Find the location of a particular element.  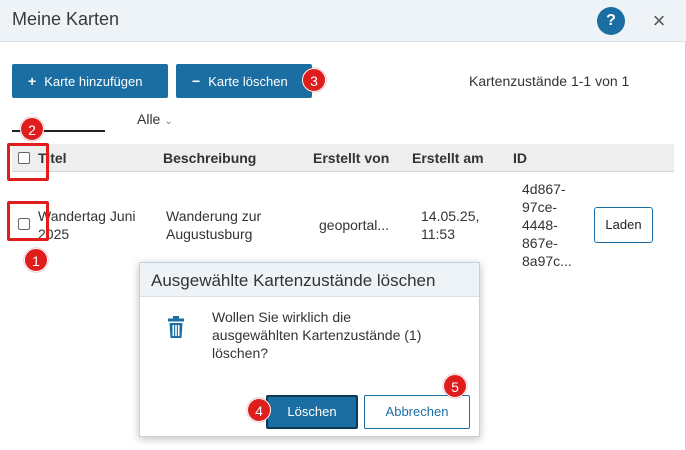

chevron-down-icon: ⌄ is located at coordinates (168, 121).